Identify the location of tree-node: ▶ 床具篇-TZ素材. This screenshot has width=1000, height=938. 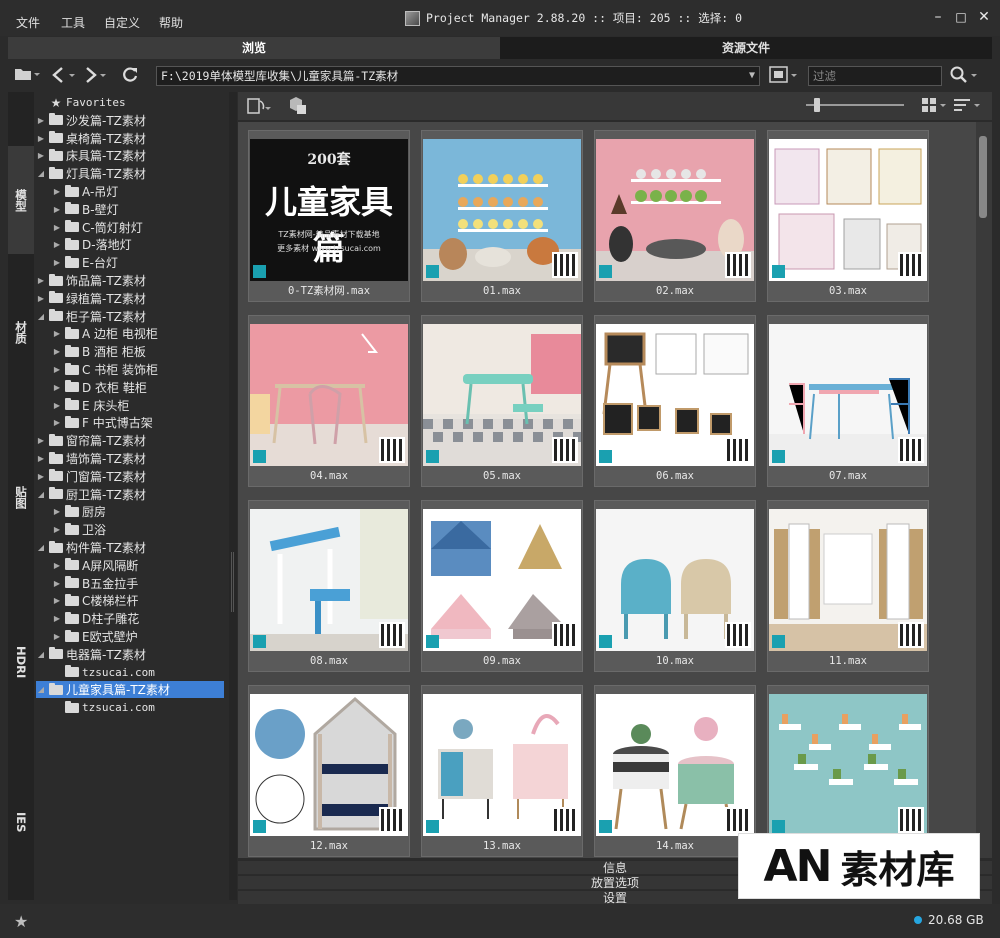
(91, 155).